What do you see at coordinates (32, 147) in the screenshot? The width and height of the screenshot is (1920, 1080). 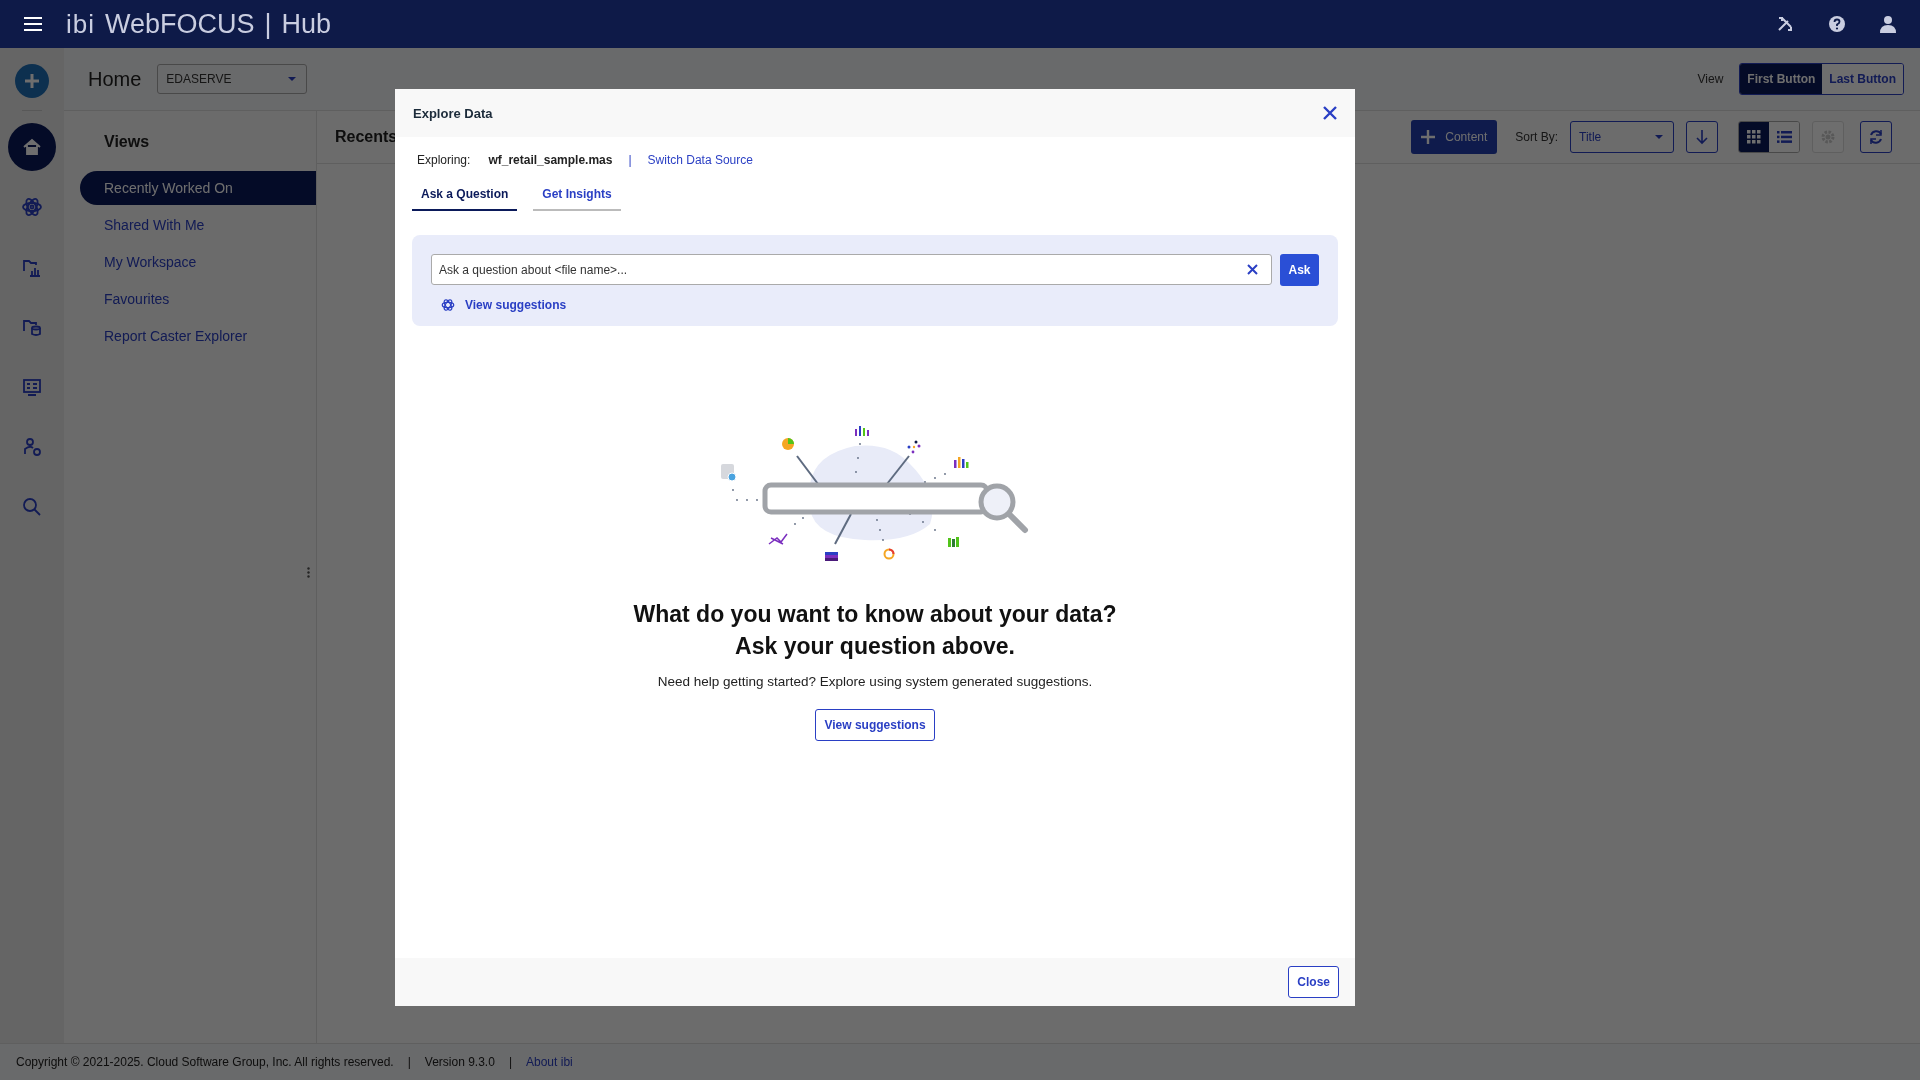 I see `home-icon` at bounding box center [32, 147].